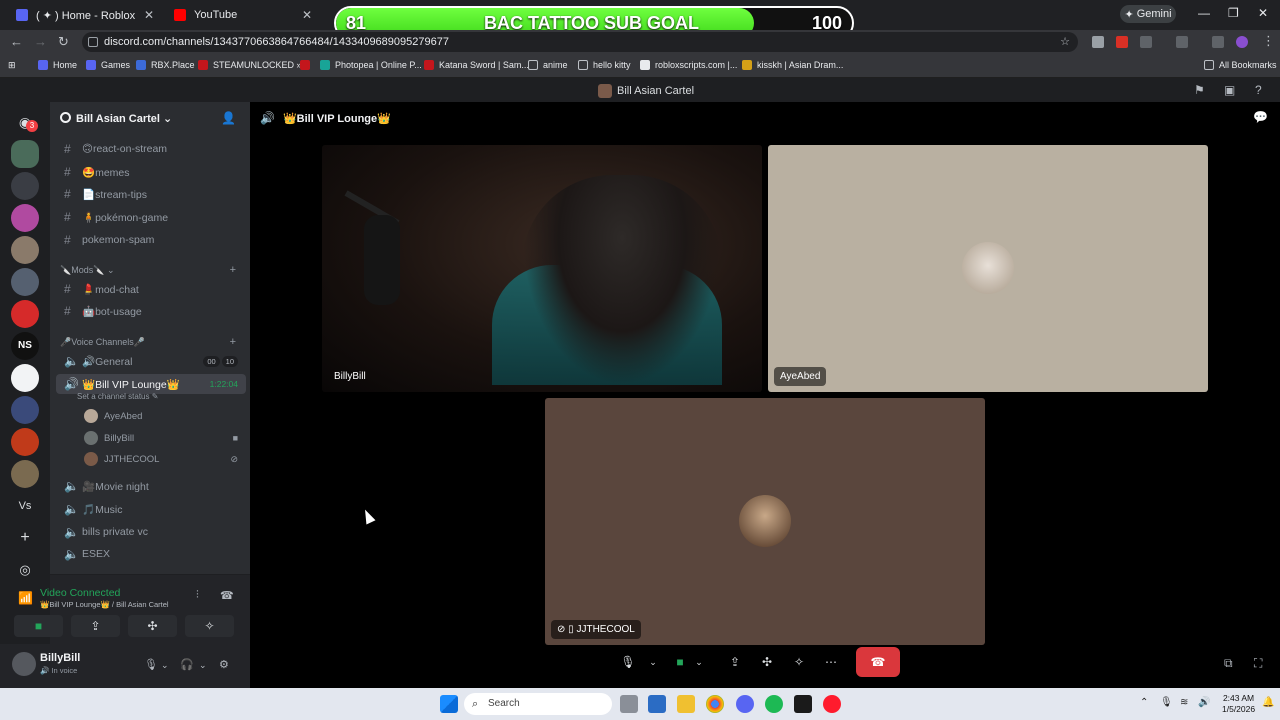  I want to click on bookmark-item: Games, so click(108, 65).